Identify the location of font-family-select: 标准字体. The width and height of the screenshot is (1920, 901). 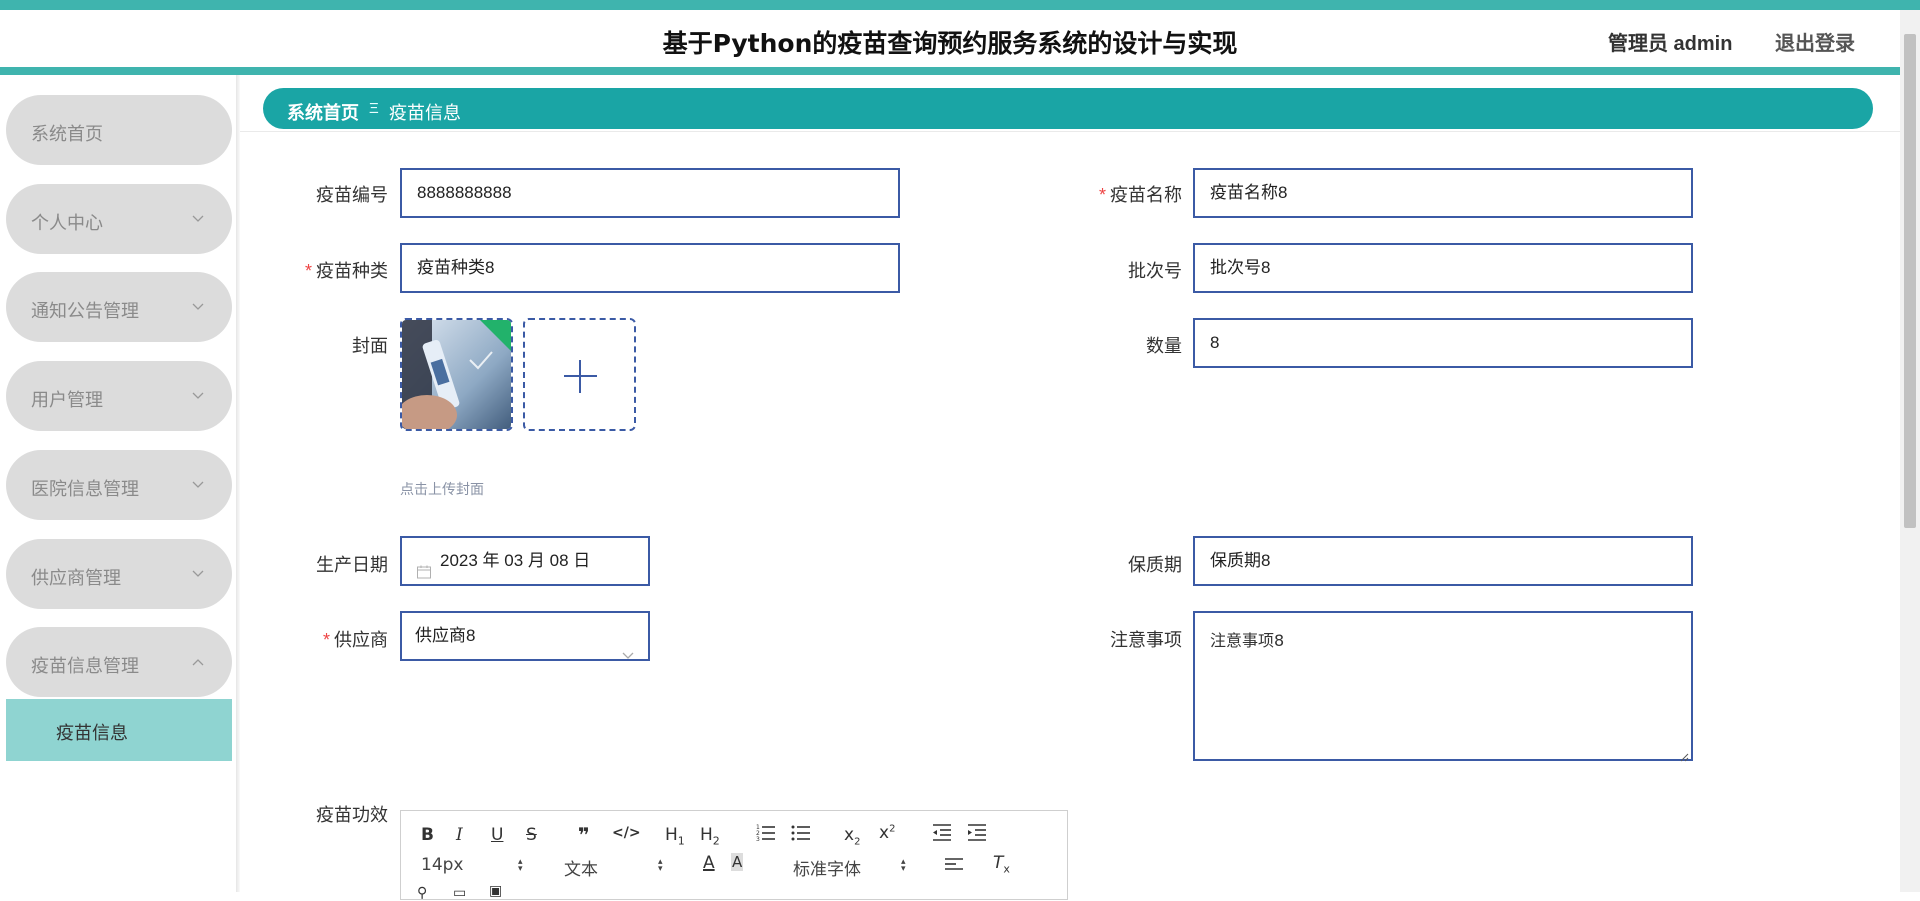
(827, 867).